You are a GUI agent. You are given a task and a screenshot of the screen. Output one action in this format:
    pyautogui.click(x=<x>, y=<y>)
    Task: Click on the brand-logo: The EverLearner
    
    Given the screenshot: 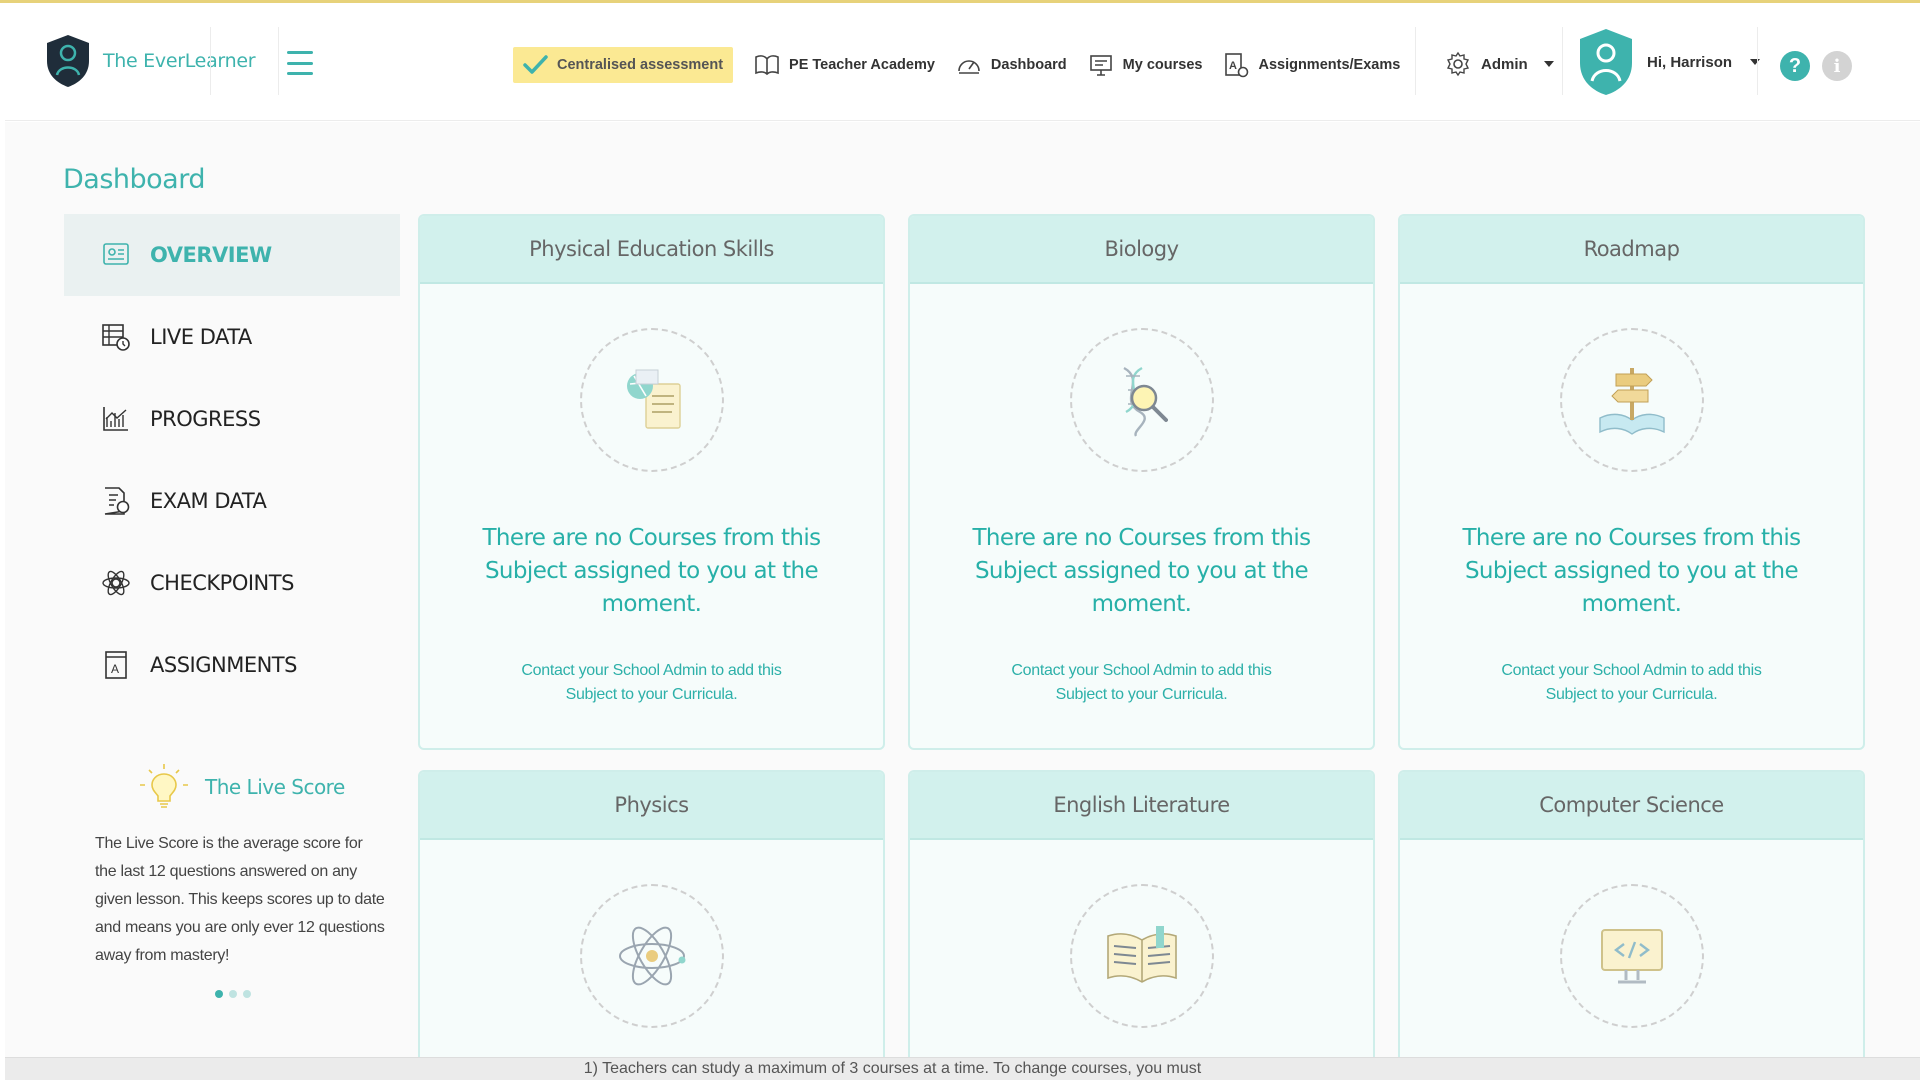 What is the action you would take?
    pyautogui.click(x=150, y=61)
    